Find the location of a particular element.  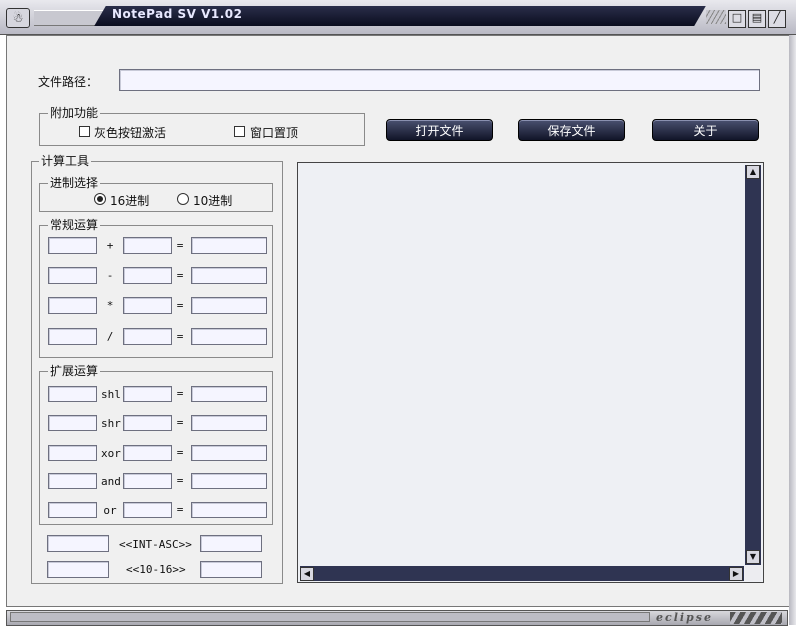

ext-shl-operand-b is located at coordinates (147, 394).